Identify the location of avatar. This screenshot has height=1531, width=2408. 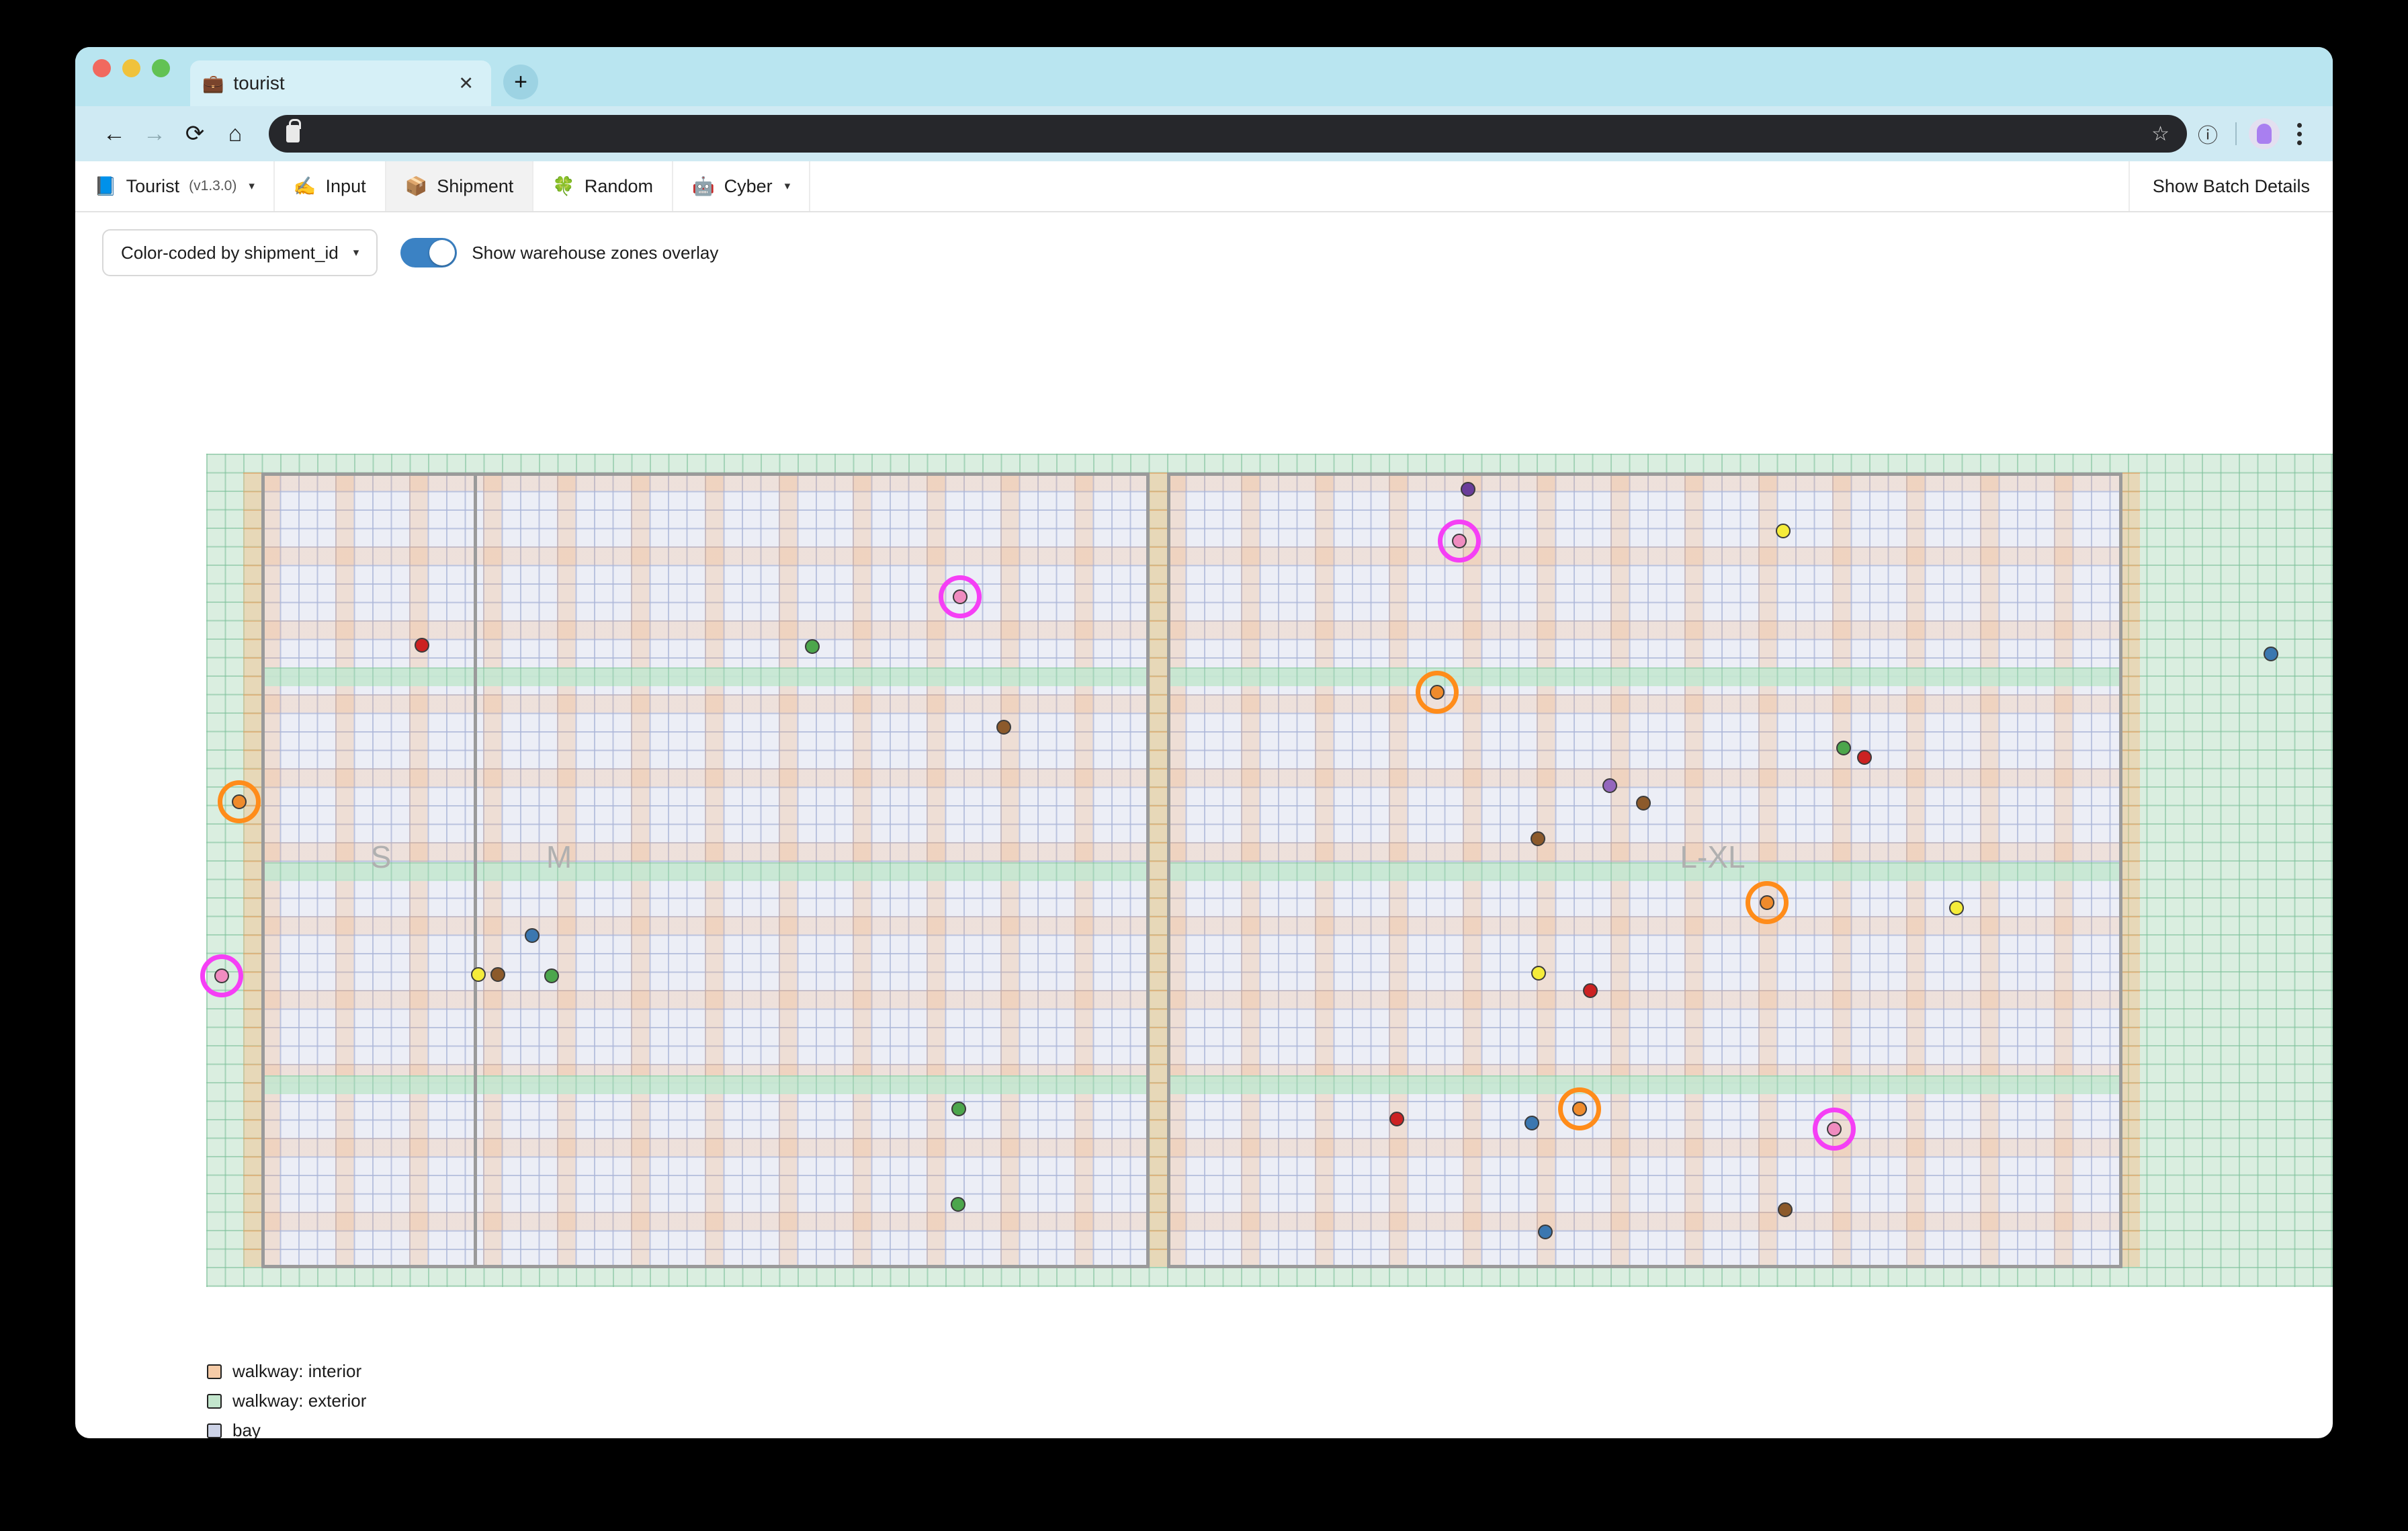
(2264, 134).